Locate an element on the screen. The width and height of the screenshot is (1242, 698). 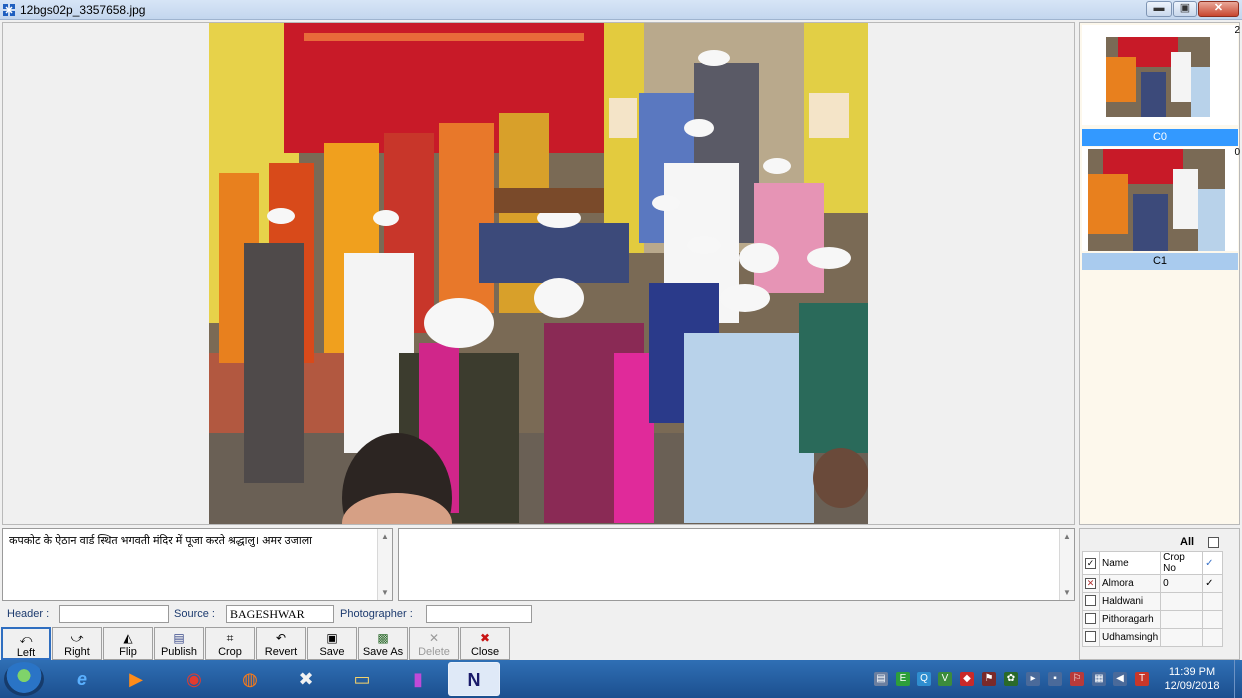
row-checkbox: ✕ is located at coordinates (1090, 583).